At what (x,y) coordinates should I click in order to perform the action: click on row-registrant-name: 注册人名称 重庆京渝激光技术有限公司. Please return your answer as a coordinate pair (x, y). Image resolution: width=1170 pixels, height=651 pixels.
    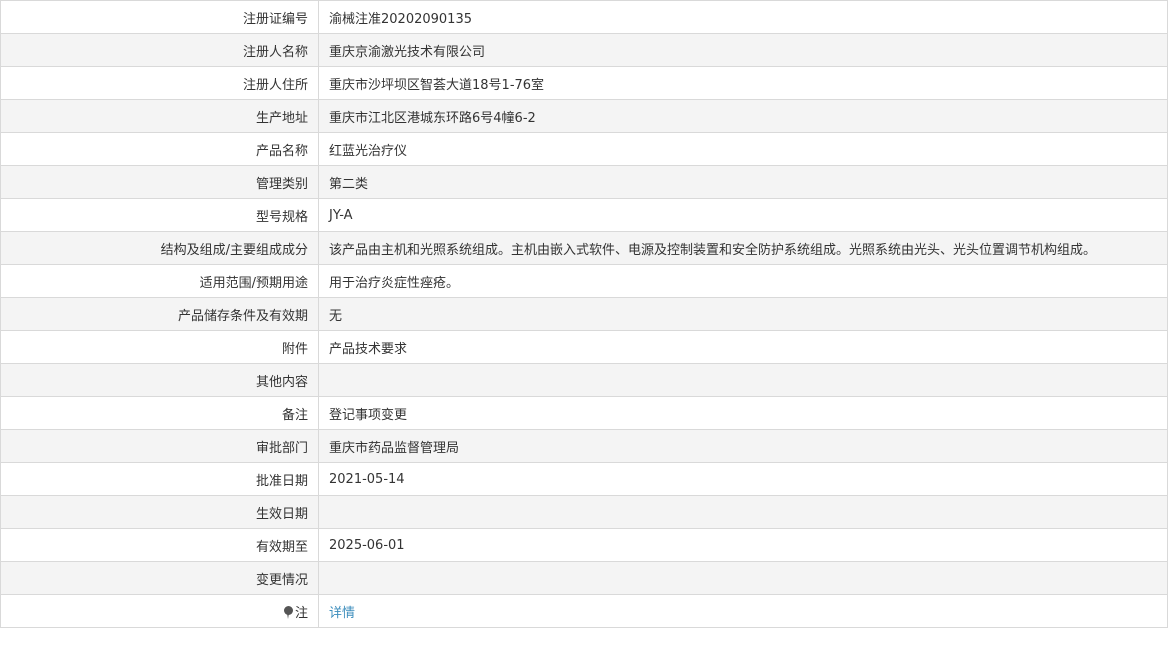
    Looking at the image, I should click on (584, 50).